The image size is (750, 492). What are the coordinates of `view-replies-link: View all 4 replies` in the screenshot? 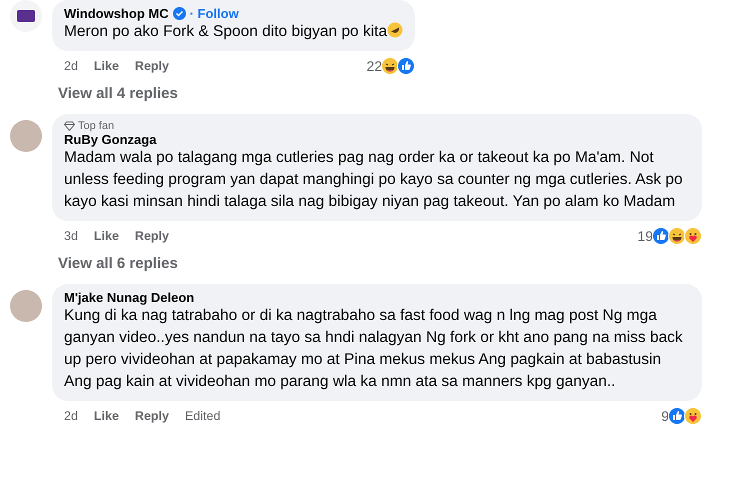 It's located at (118, 93).